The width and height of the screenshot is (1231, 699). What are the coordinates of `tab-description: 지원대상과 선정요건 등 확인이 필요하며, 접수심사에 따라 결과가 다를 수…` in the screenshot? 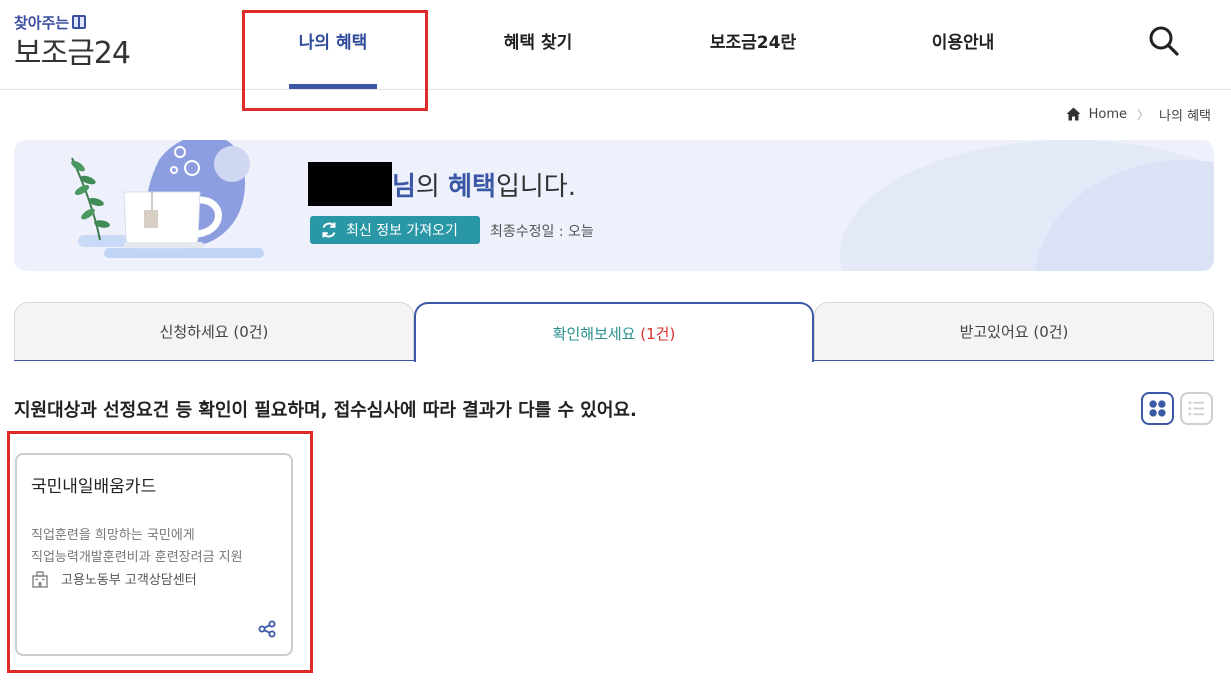 It's located at (325, 410).